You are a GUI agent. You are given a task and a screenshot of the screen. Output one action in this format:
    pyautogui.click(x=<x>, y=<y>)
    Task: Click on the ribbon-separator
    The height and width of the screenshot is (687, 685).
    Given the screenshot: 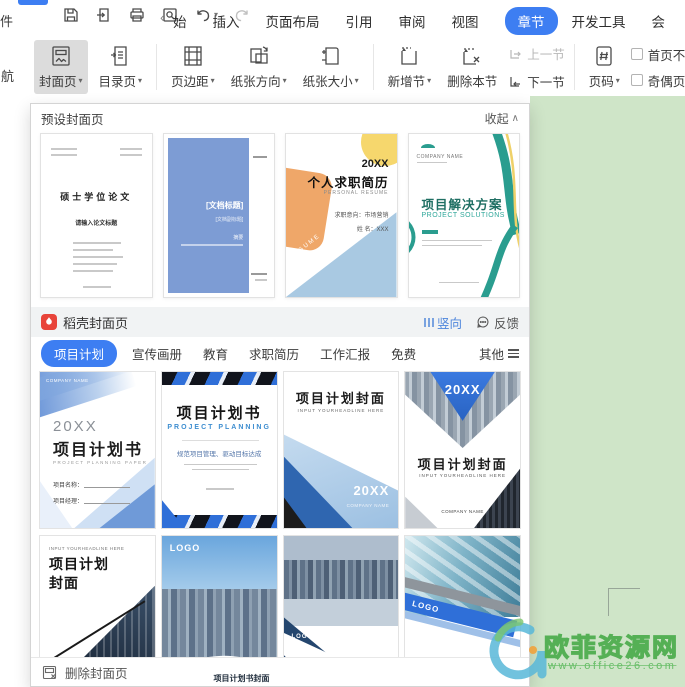 What is the action you would take?
    pyautogui.click(x=373, y=67)
    